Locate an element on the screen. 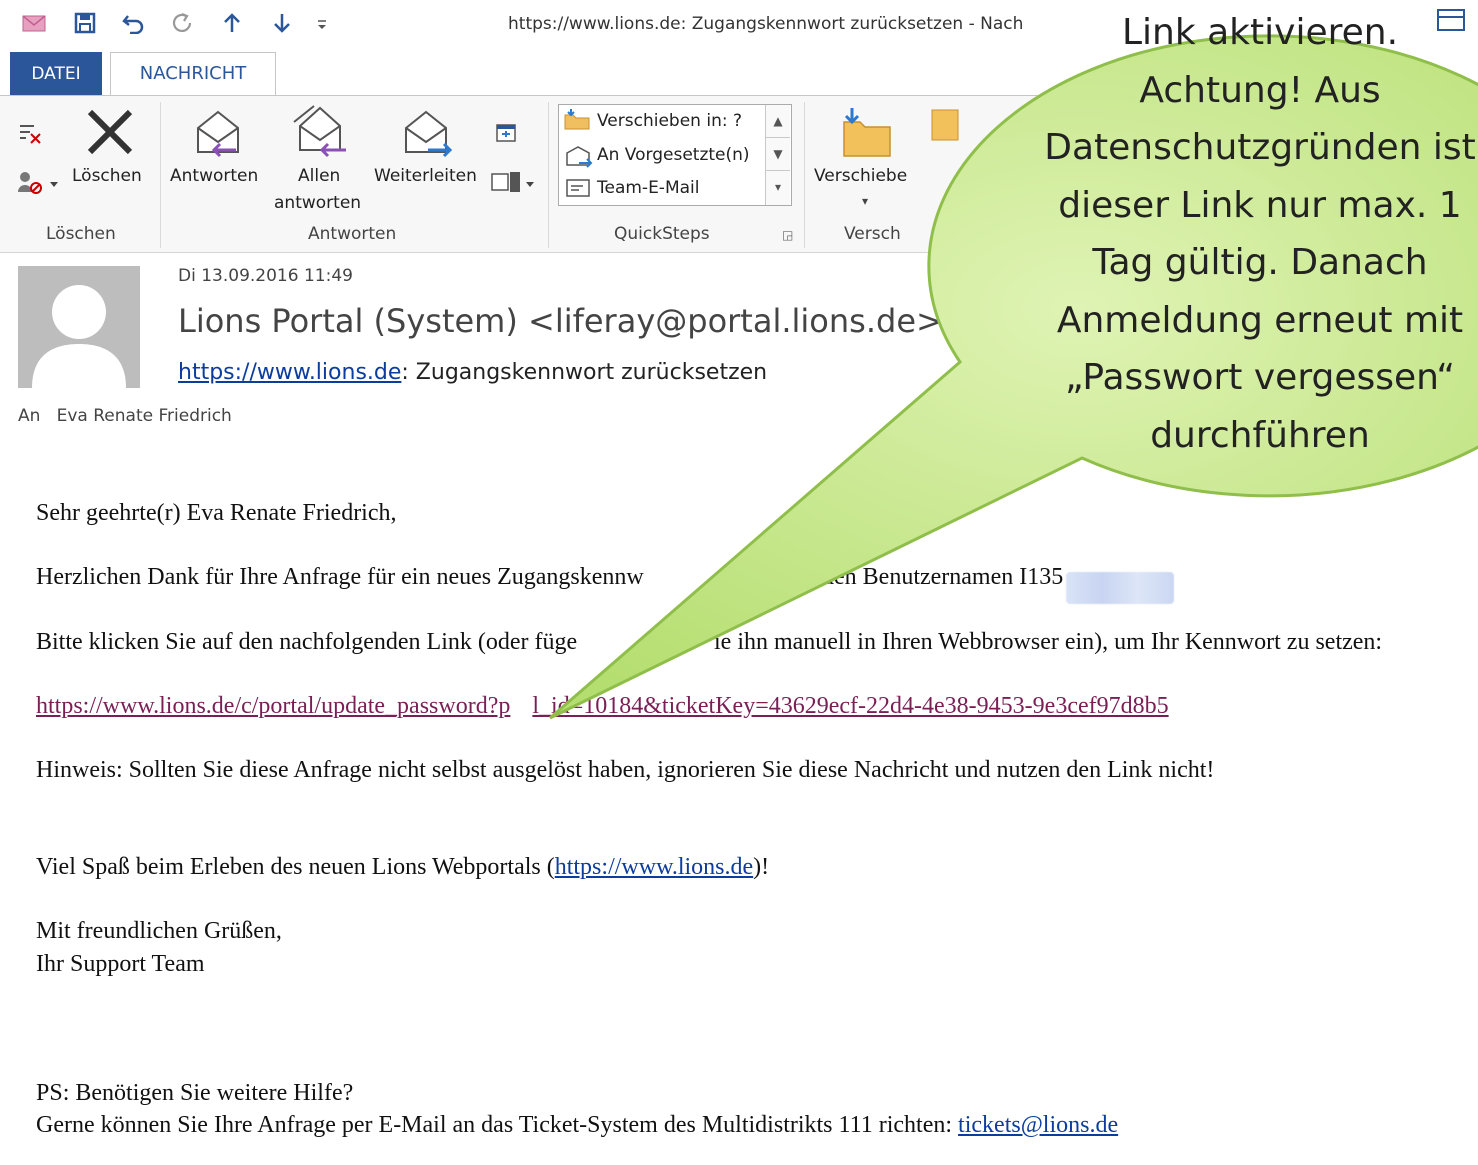 This screenshot has height=1165, width=1478. callout-line: durchführen is located at coordinates (1260, 435).